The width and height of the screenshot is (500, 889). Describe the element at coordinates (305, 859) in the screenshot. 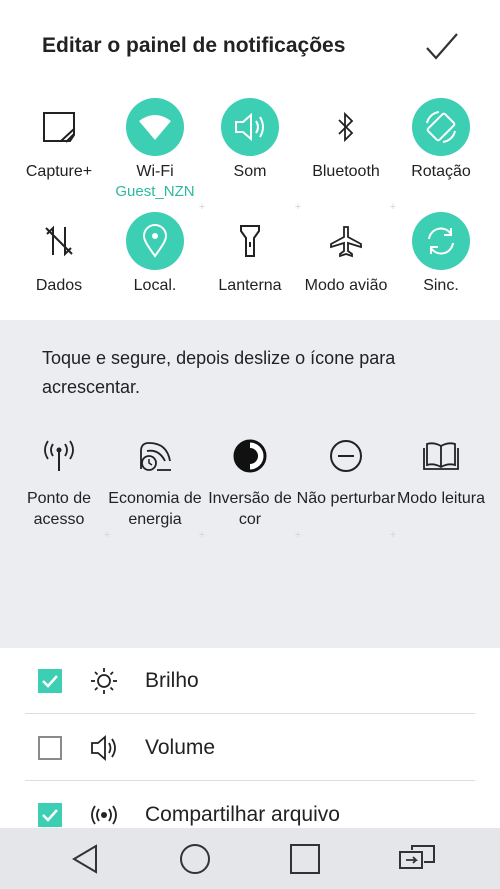

I see `recents-icon` at that location.